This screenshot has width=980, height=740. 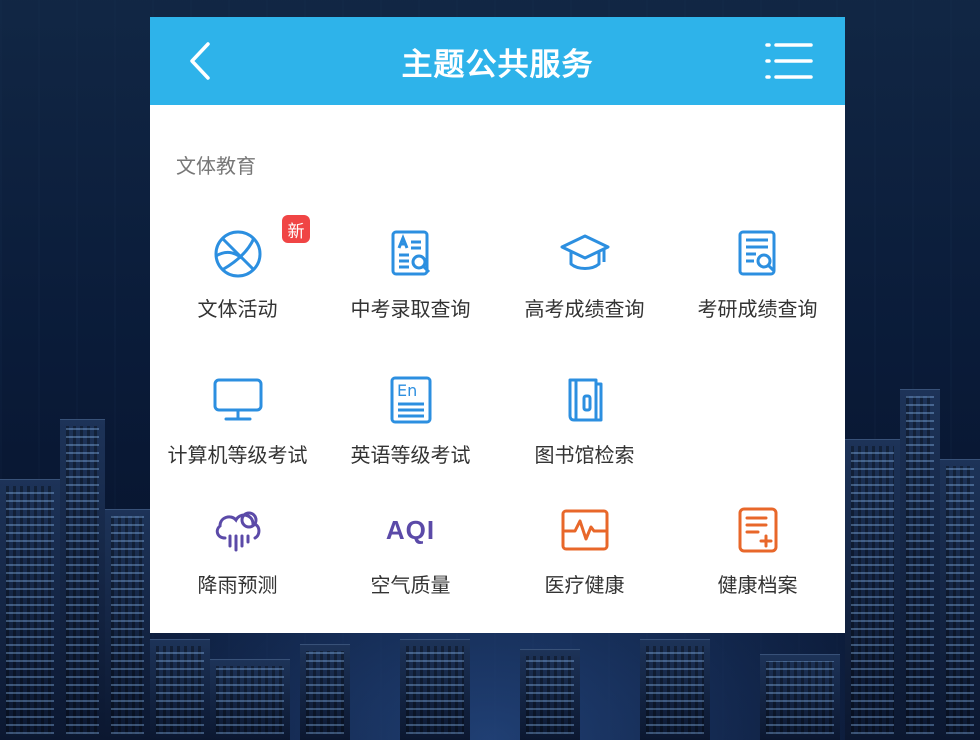 I want to click on library-book-icon, so click(x=585, y=400).